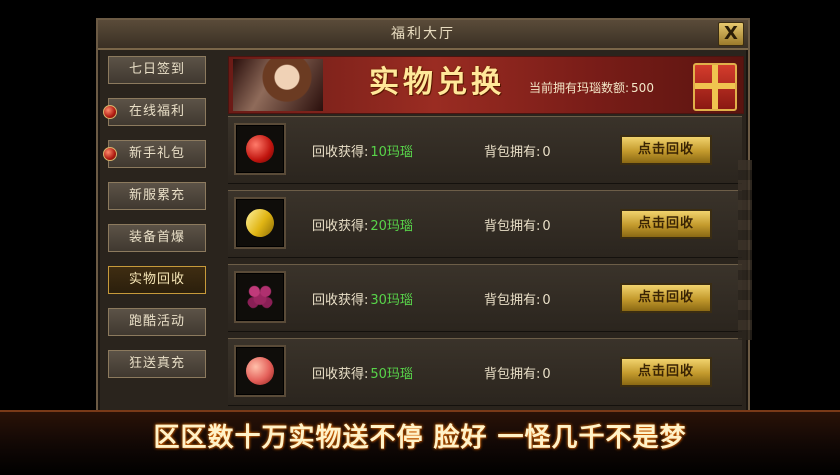 This screenshot has width=840, height=475. I want to click on sidebar-item-label: 装备首爆, so click(156, 237).